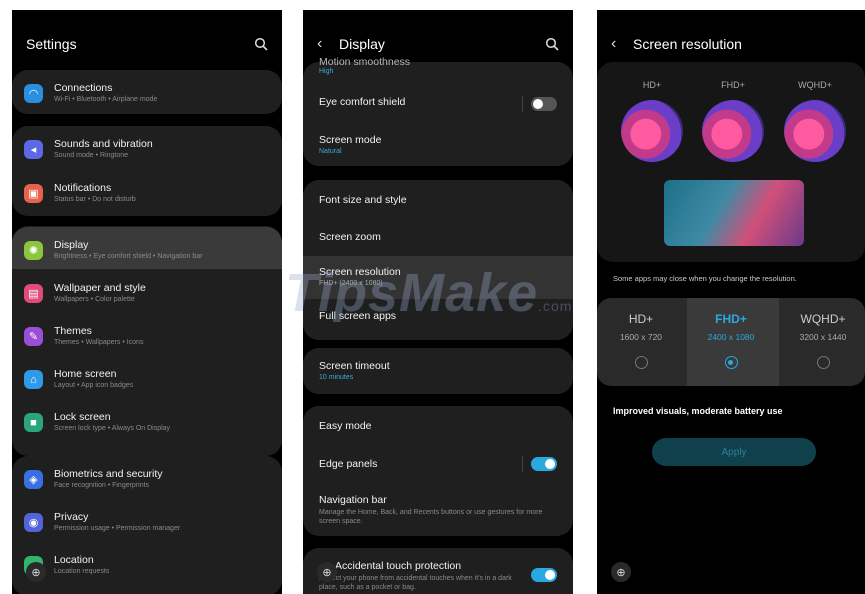  I want to click on item-title: Sounds and vibration, so click(103, 144).